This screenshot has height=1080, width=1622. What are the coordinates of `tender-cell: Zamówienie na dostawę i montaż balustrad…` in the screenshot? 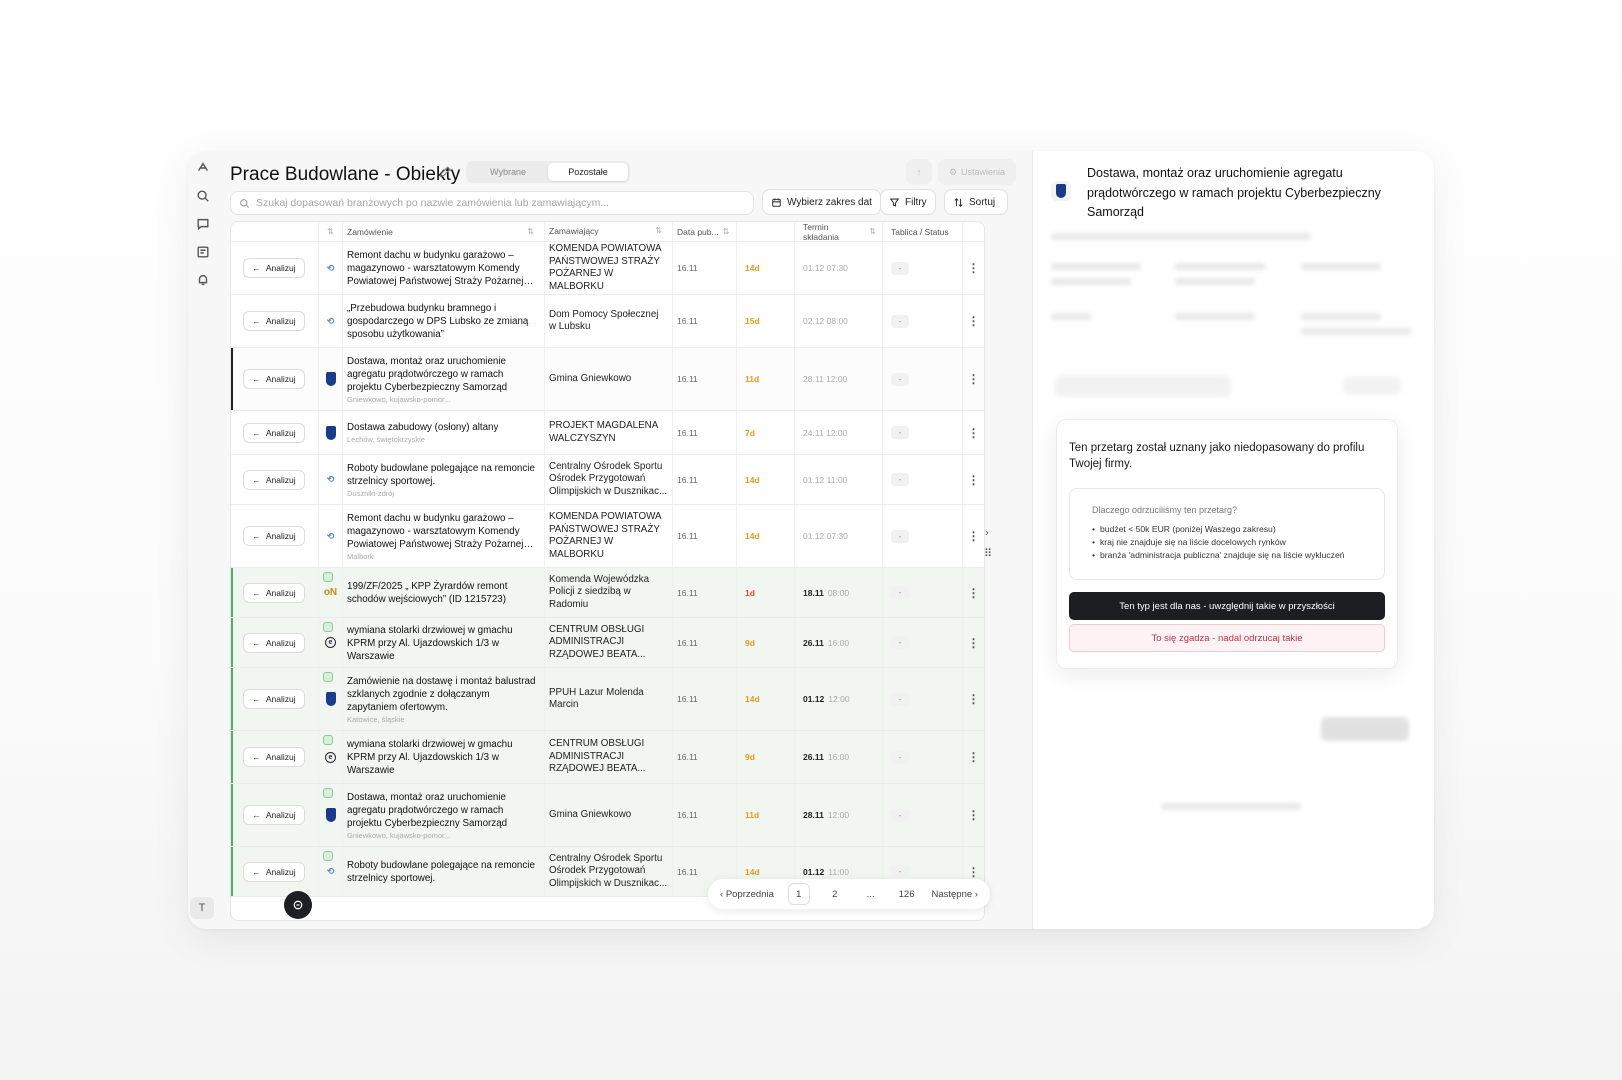 It's located at (444, 699).